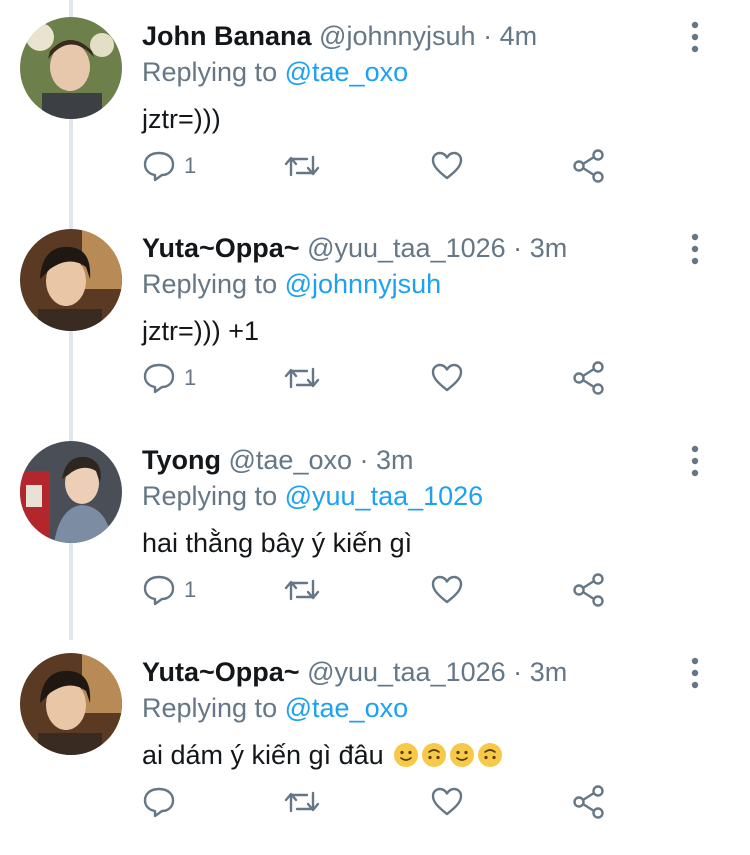  I want to click on replying-to: Replying to @johnnyjsuh, so click(291, 284).